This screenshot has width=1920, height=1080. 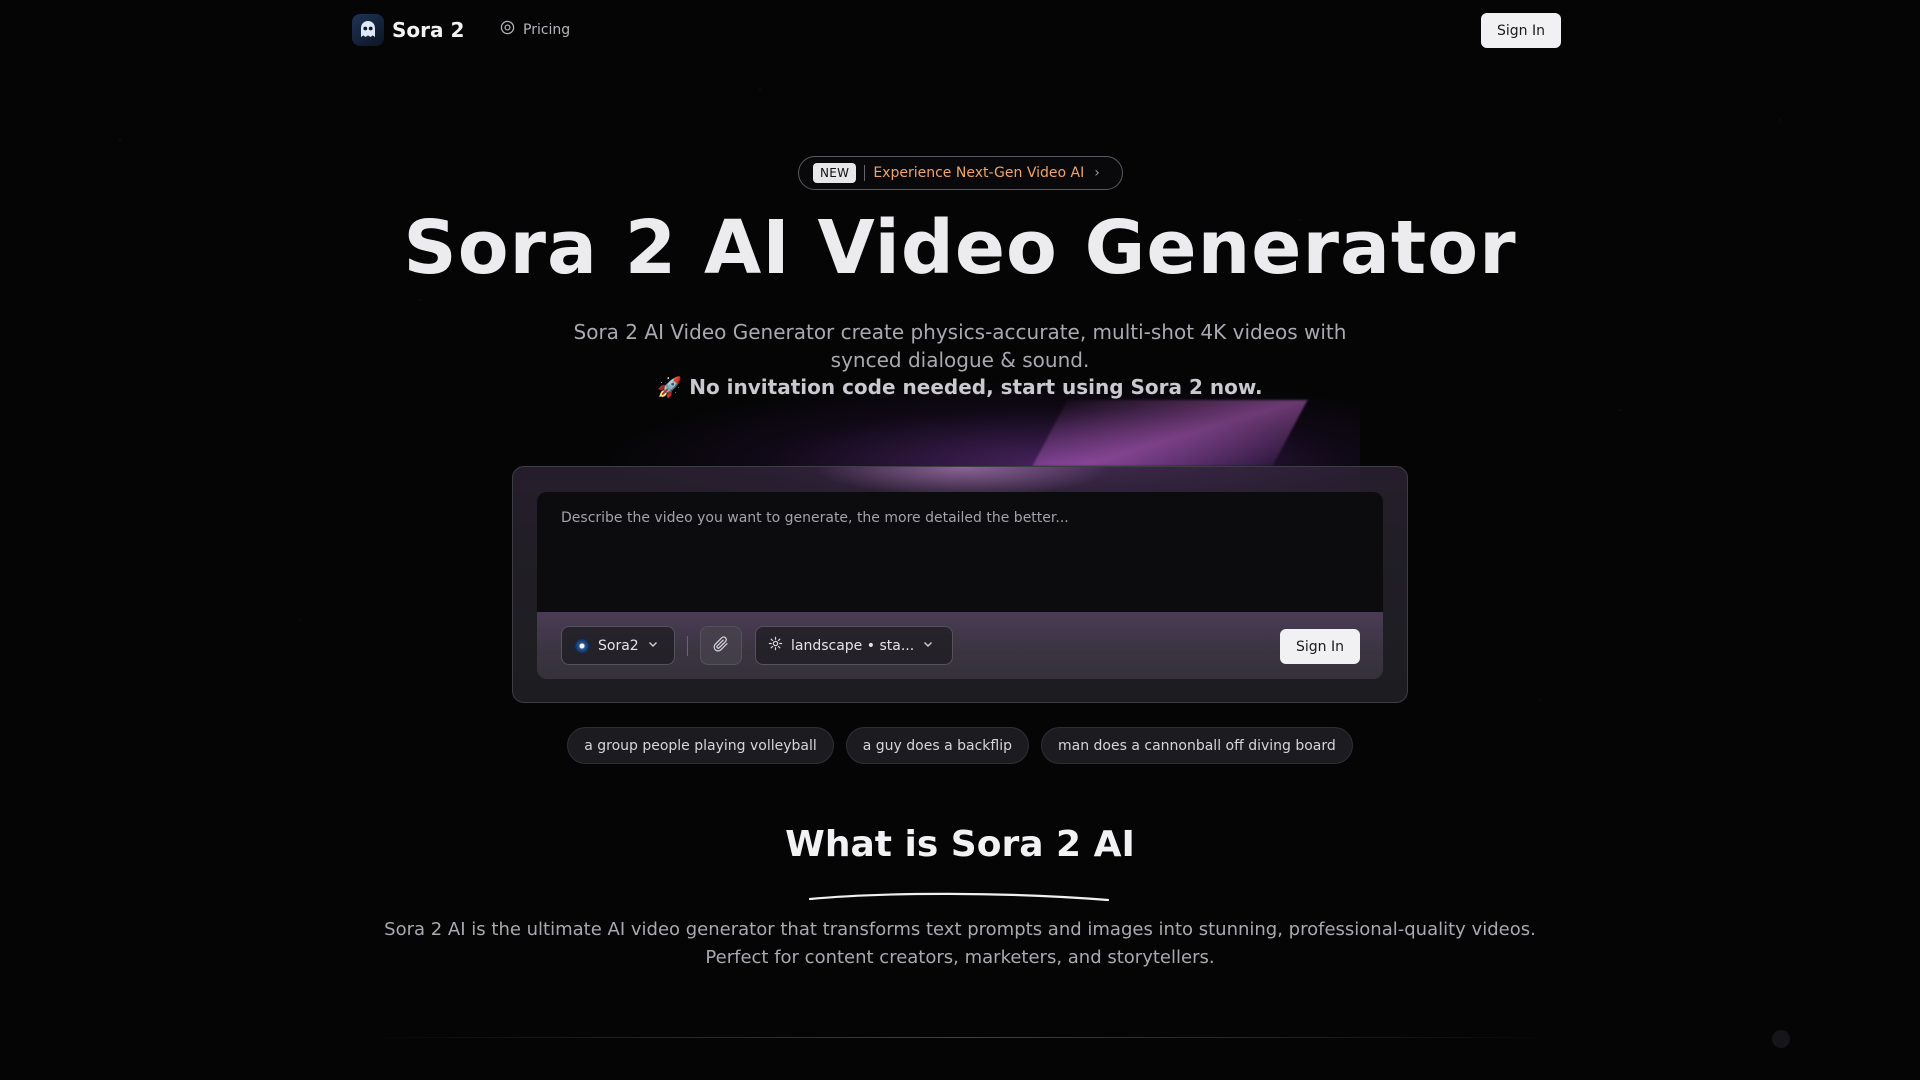 What do you see at coordinates (960, 844) in the screenshot?
I see `section-title: What is Sora 2 AI` at bounding box center [960, 844].